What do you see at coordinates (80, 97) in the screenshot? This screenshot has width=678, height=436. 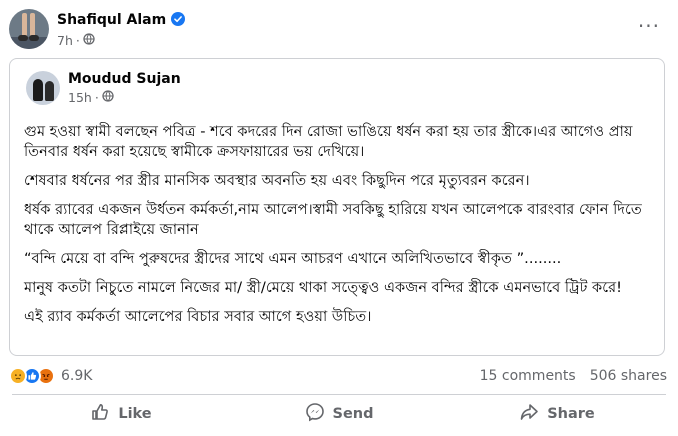 I see `shared-post-time: 15h` at bounding box center [80, 97].